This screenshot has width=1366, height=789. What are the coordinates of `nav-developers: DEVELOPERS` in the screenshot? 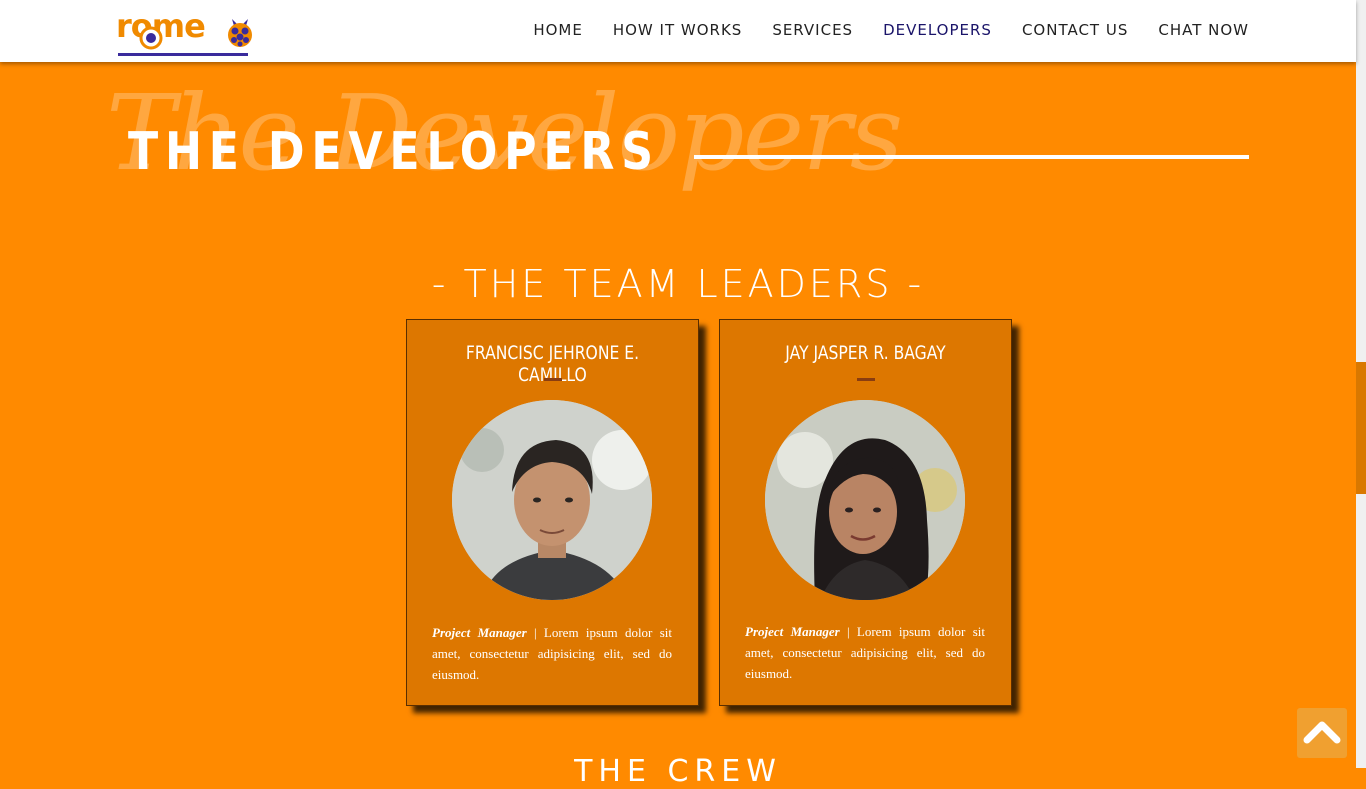 It's located at (937, 30).